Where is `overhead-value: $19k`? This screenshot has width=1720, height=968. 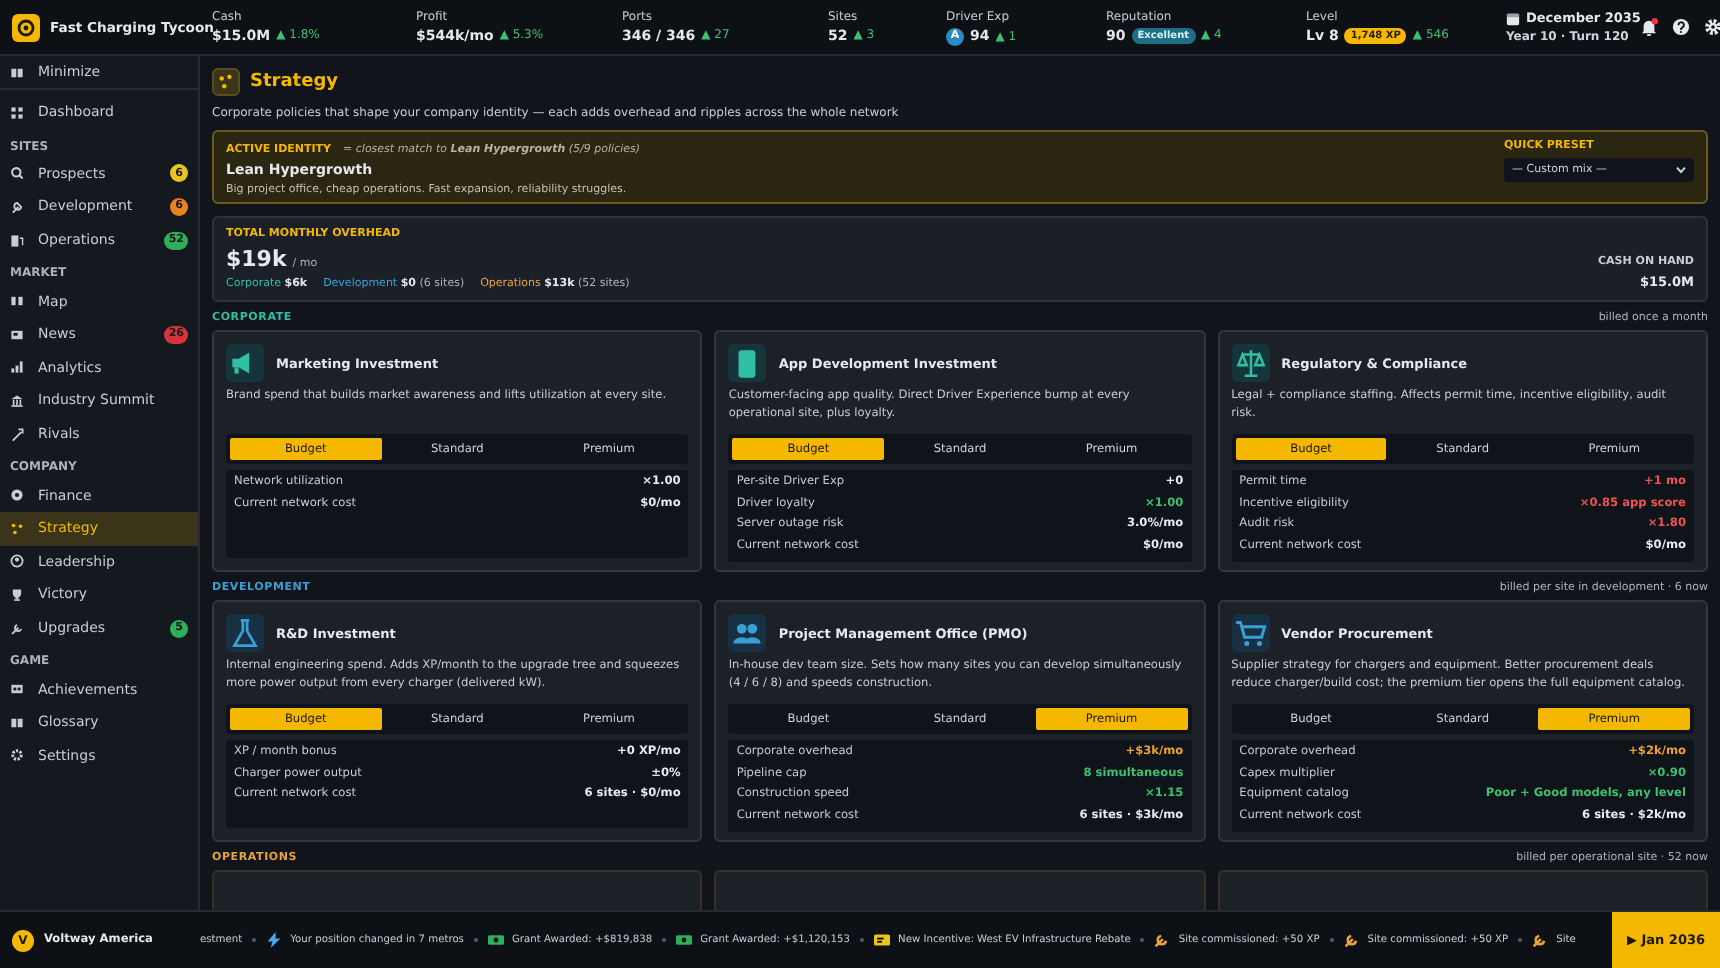 overhead-value: $19k is located at coordinates (256, 259).